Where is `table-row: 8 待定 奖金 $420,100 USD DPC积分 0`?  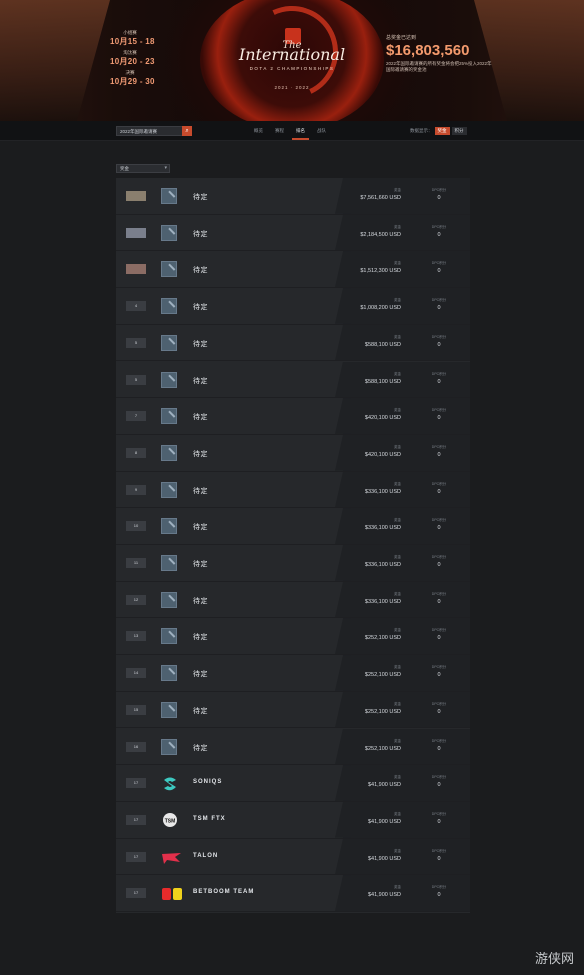
table-row: 8 待定 奖金 $420,100 USD DPC积分 0 is located at coordinates (293, 453).